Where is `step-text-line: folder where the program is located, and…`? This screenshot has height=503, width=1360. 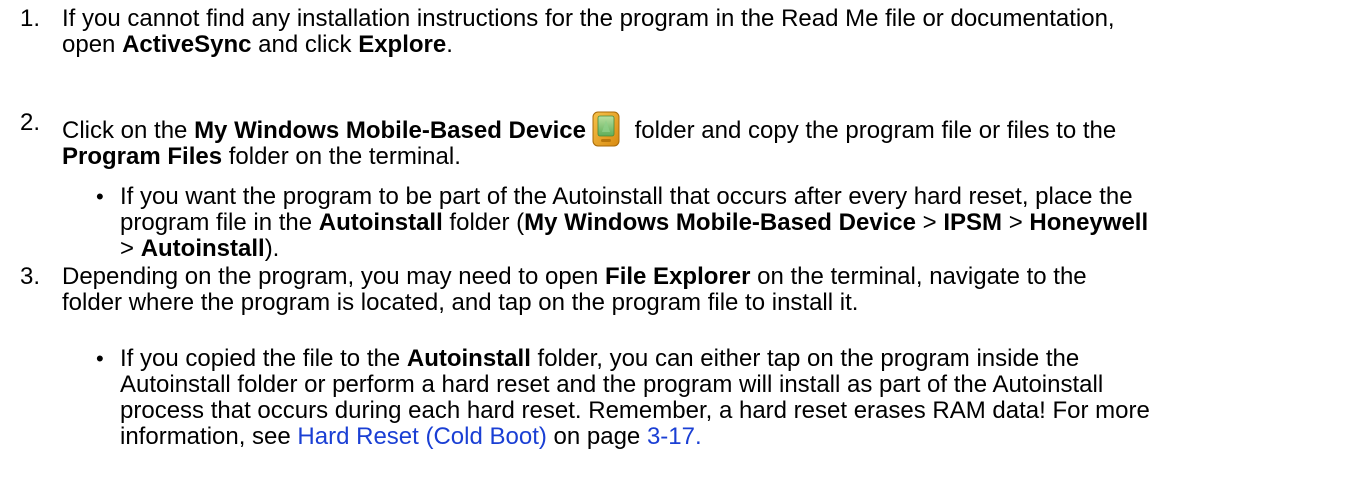 step-text-line: folder where the program is located, and… is located at coordinates (460, 302).